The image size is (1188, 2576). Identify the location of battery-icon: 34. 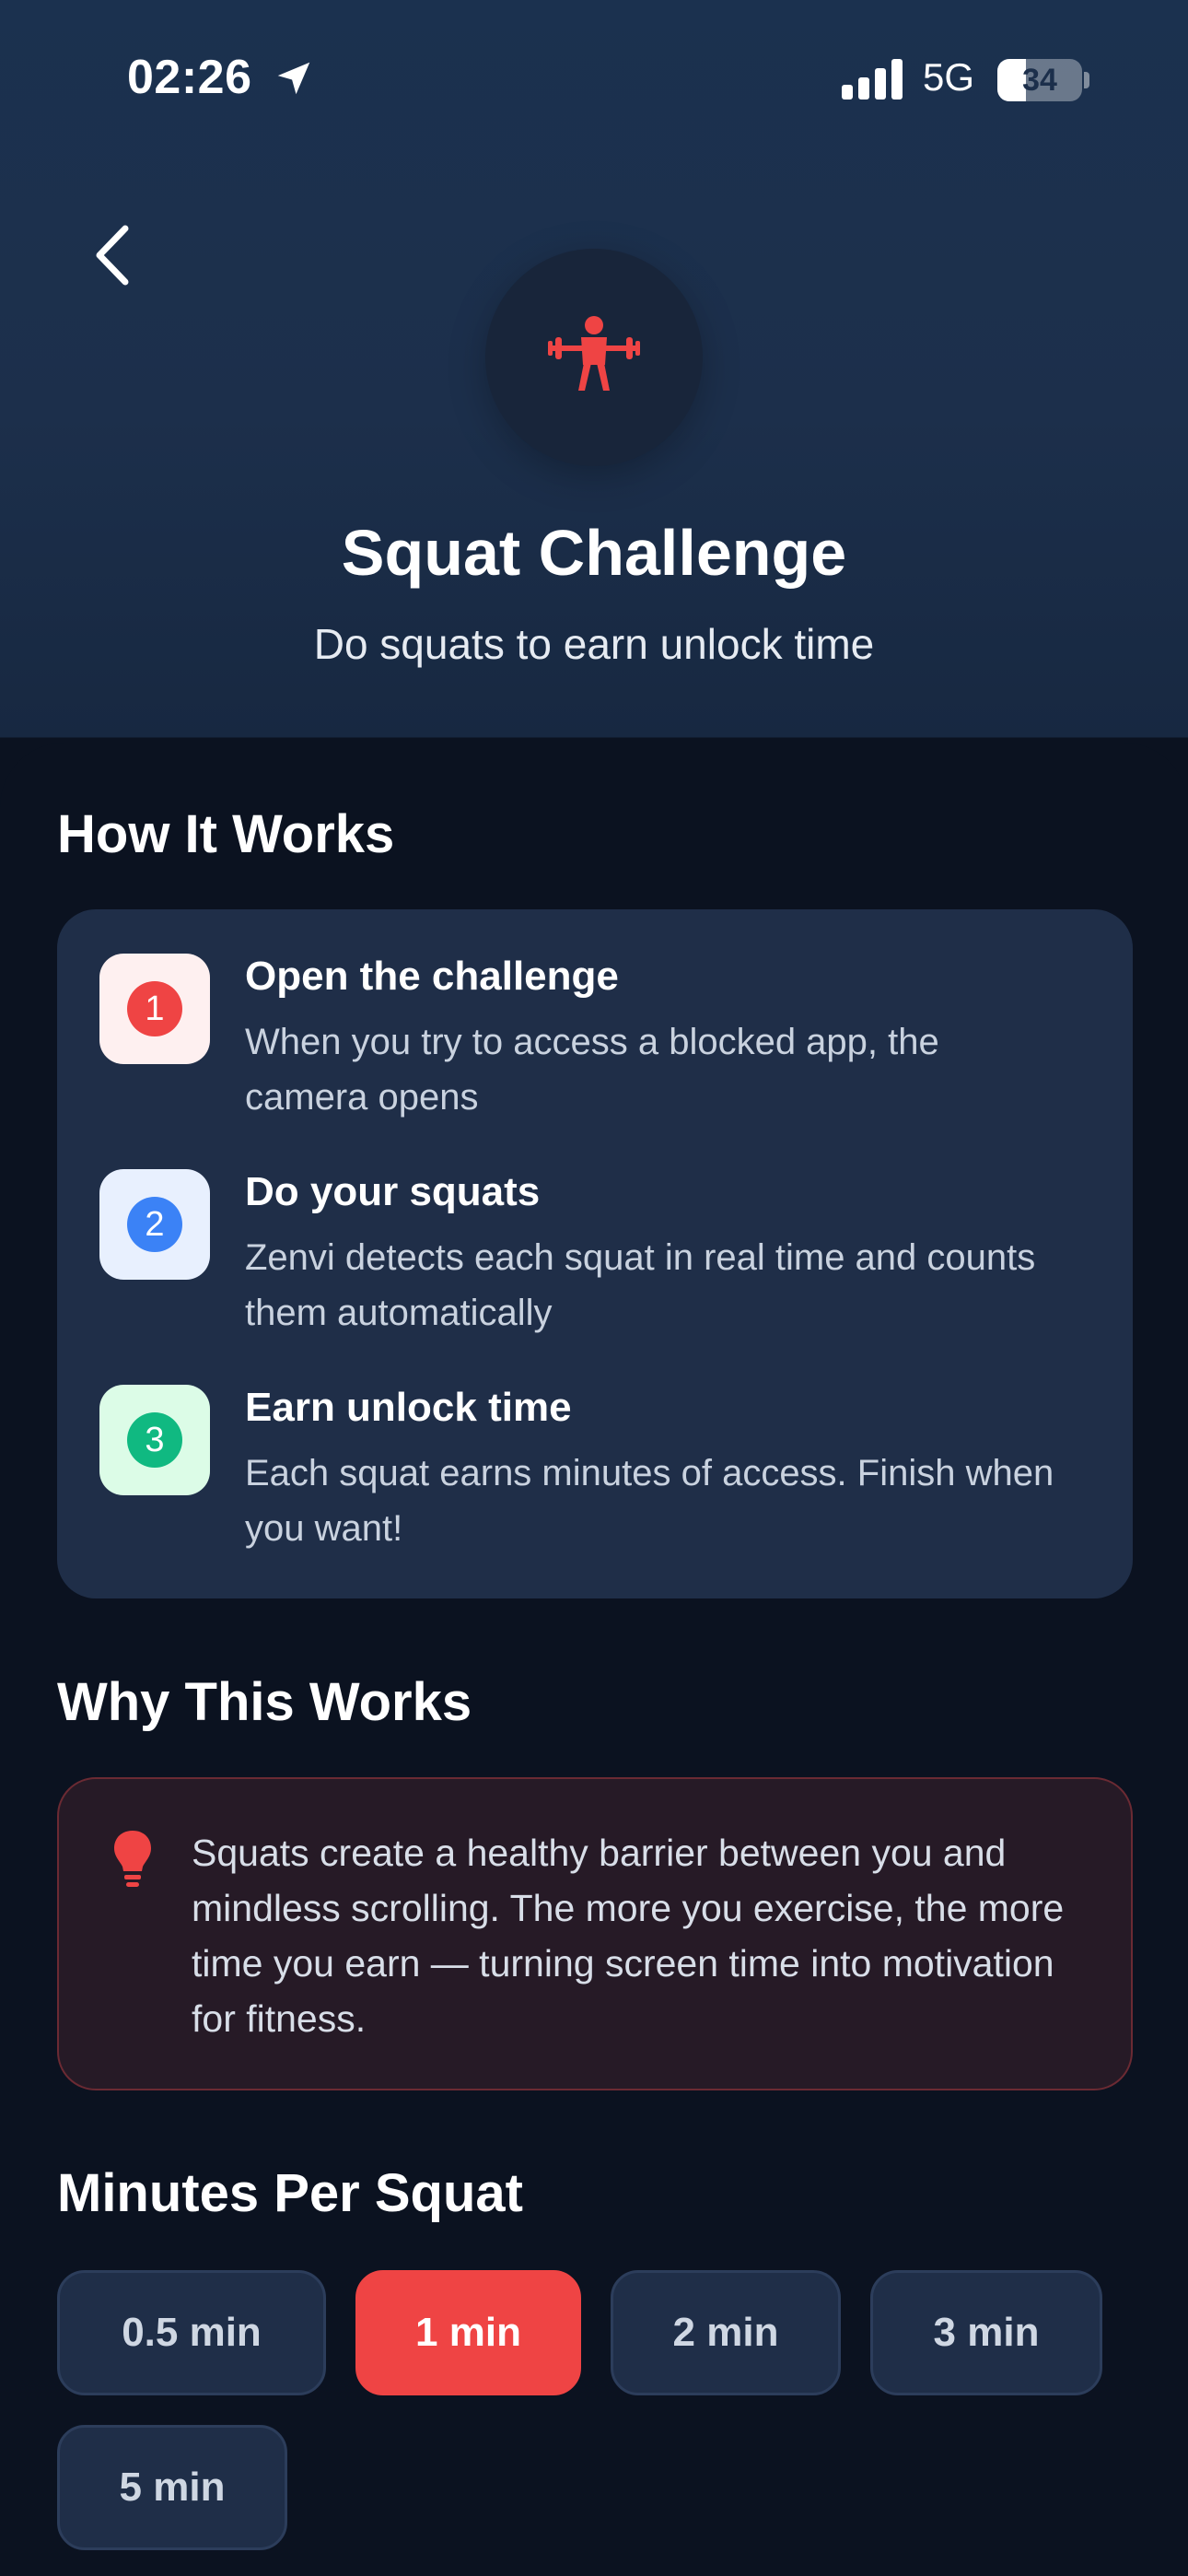
(1039, 80).